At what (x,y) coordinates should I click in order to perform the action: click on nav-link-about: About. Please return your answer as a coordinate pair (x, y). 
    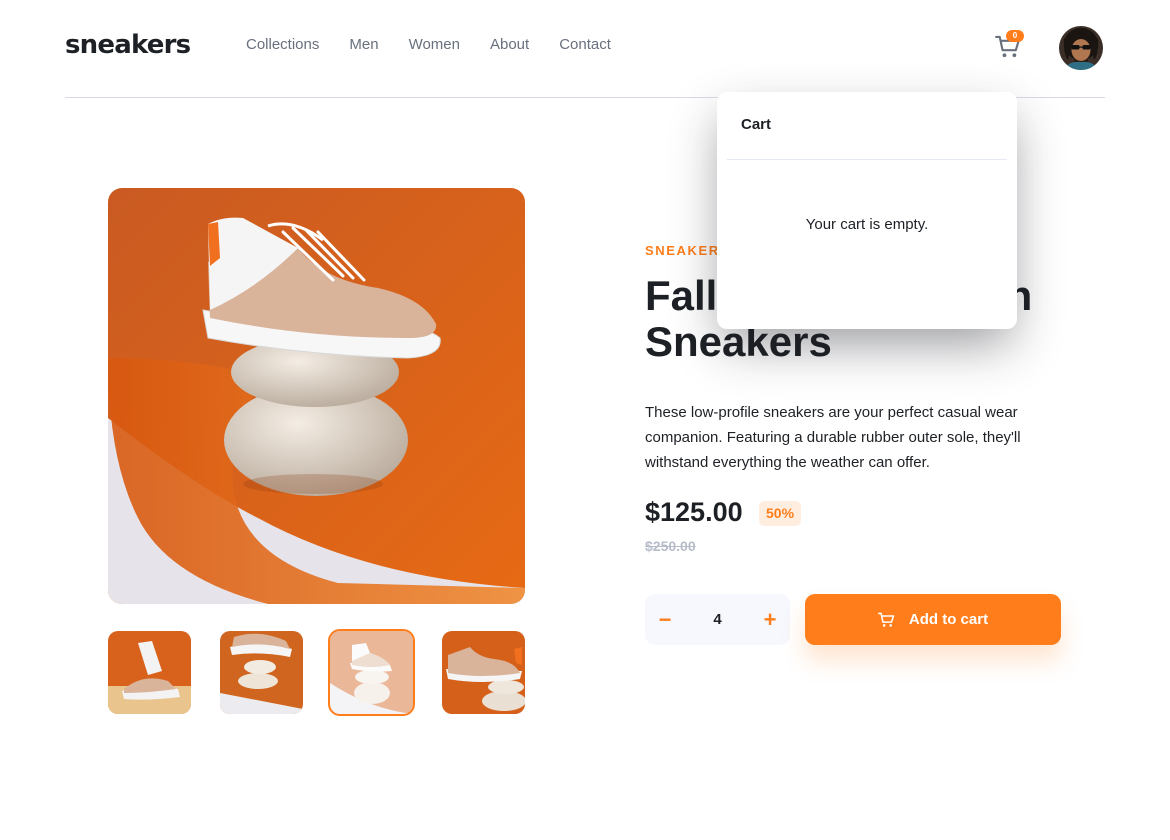
    Looking at the image, I should click on (509, 44).